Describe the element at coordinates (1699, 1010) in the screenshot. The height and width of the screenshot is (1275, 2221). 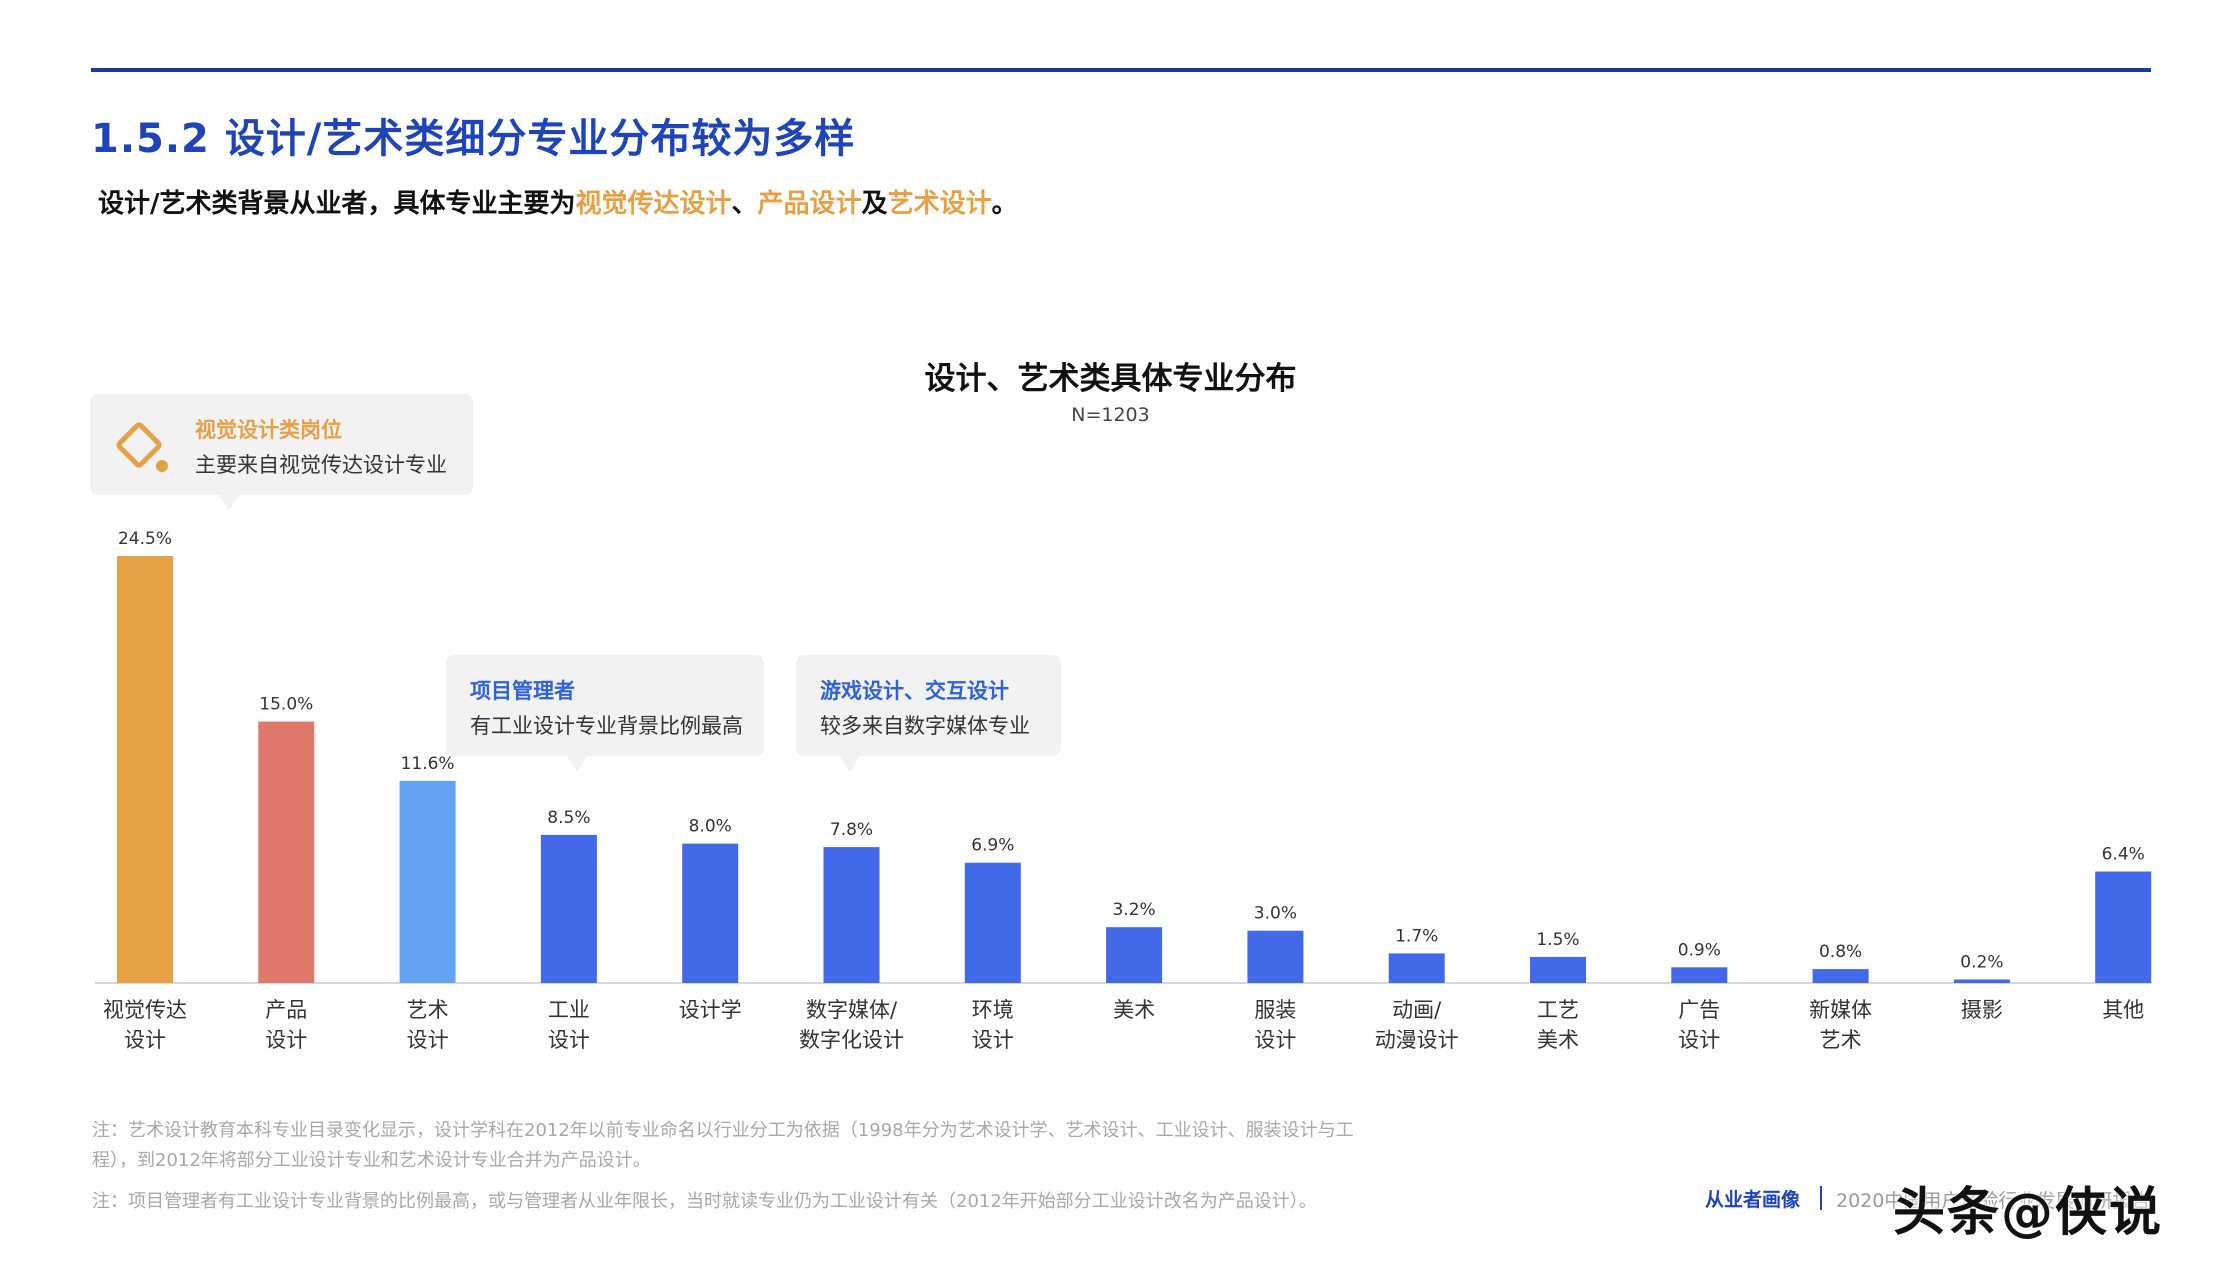
I see `category-label-11-line-0: 广告` at that location.